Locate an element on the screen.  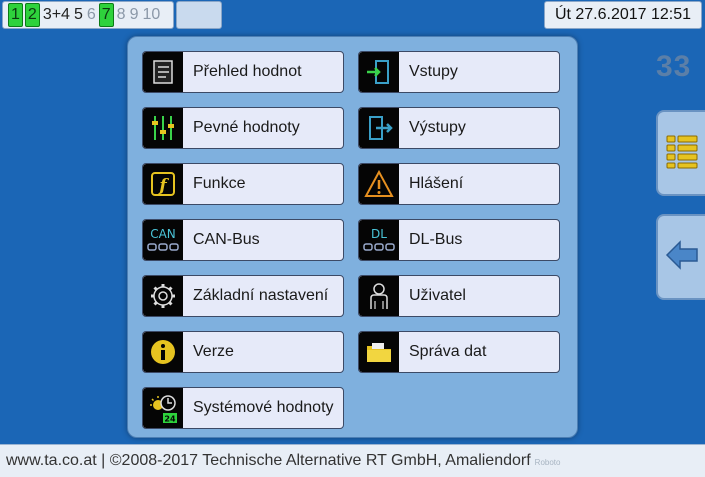
menu-button is located at coordinates (680, 153).